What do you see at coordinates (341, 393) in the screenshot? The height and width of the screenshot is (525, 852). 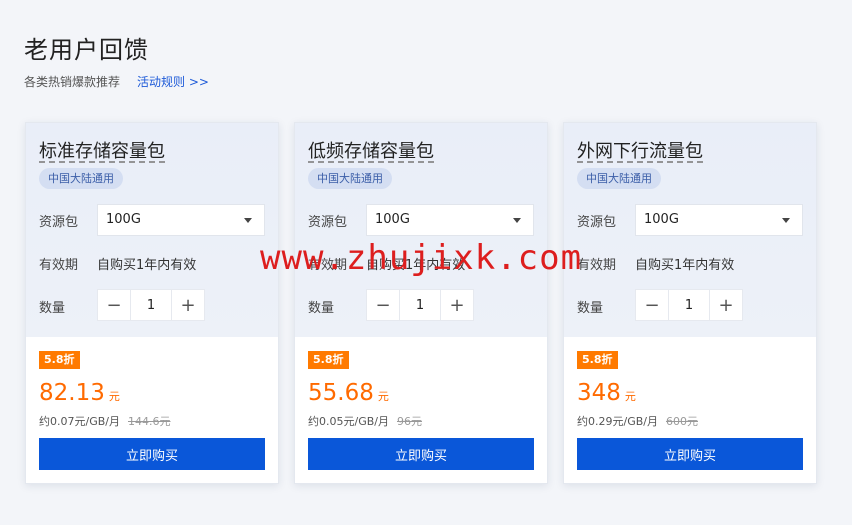 I see `price-value: 55.68` at bounding box center [341, 393].